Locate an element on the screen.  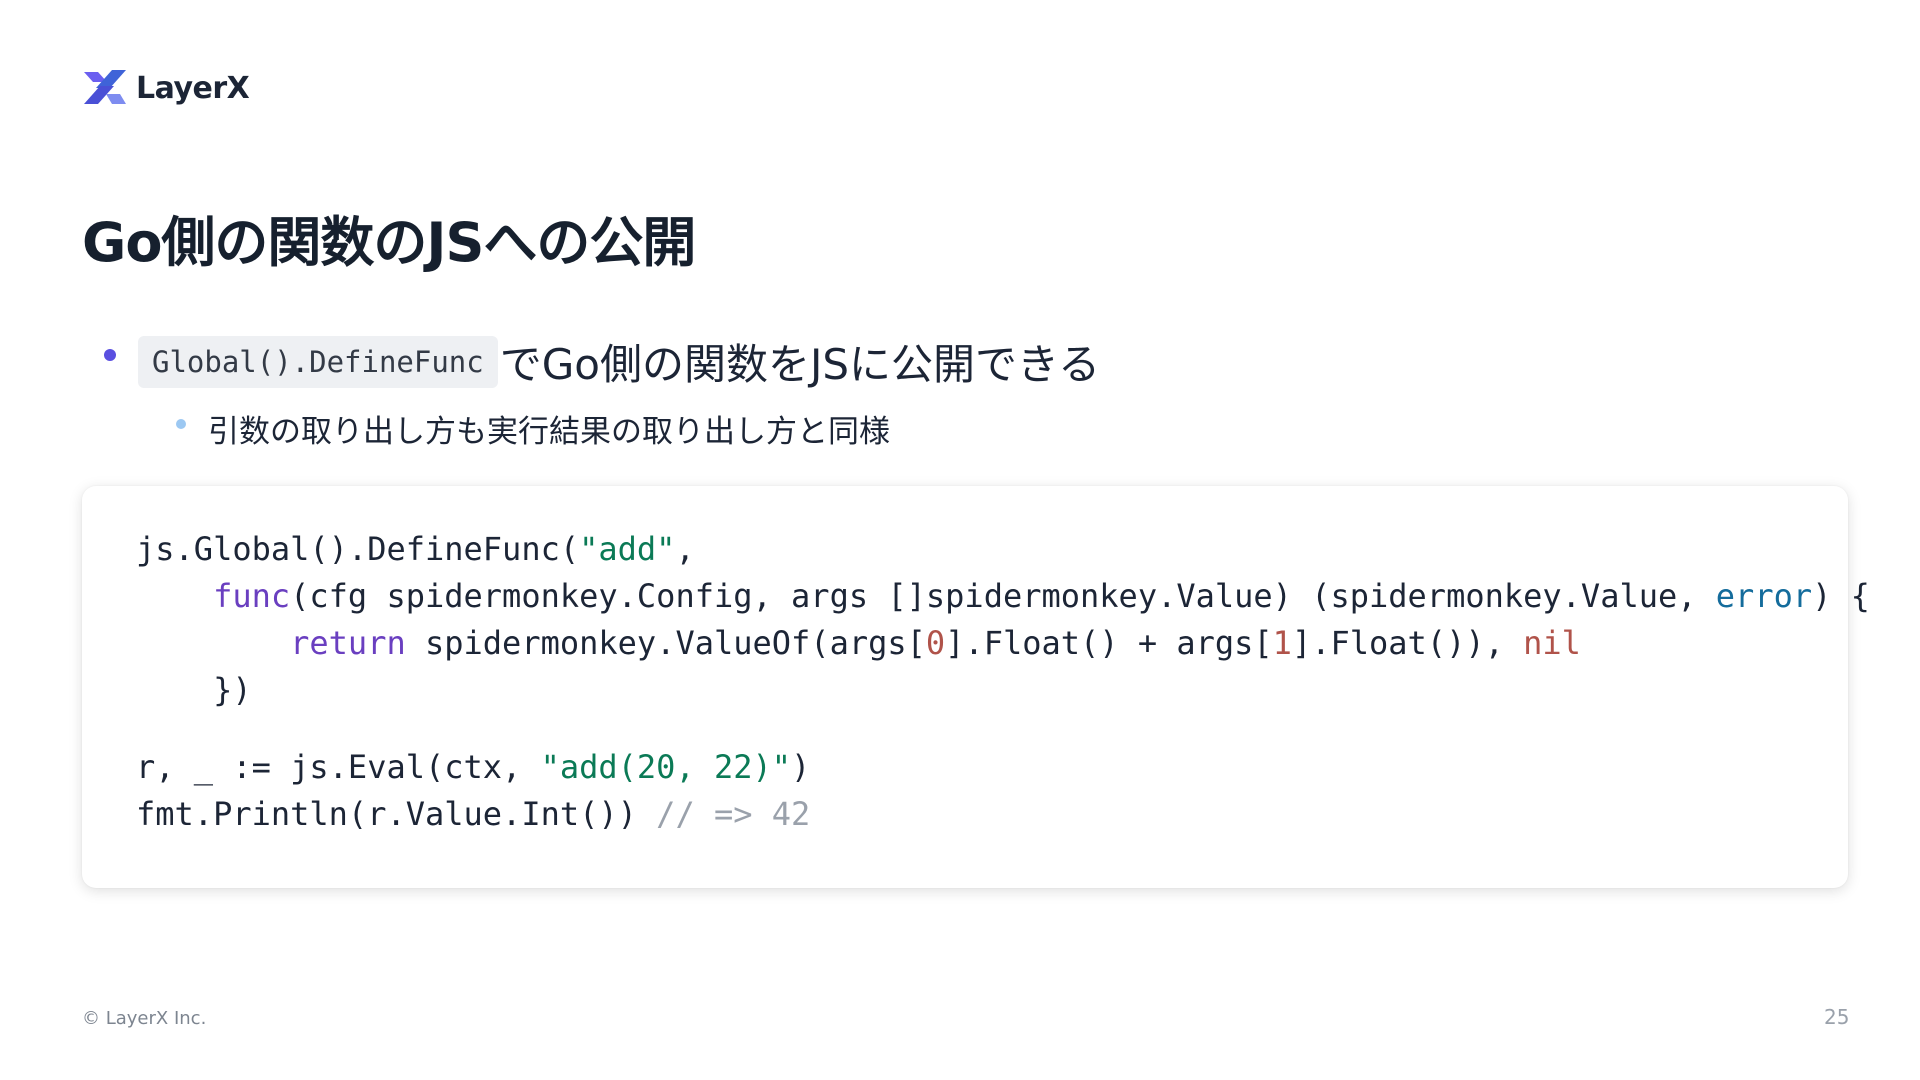
layerx-logo-icon is located at coordinates (105, 88).